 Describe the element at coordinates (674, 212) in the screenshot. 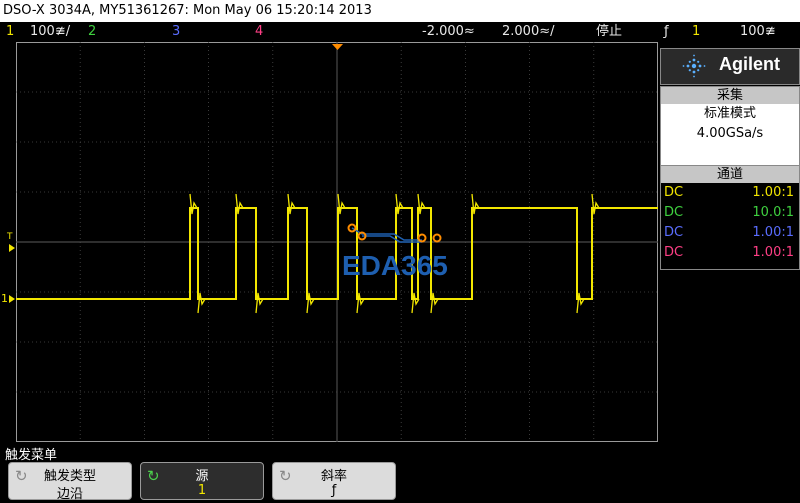

I see `ch2-coupling: DC` at that location.